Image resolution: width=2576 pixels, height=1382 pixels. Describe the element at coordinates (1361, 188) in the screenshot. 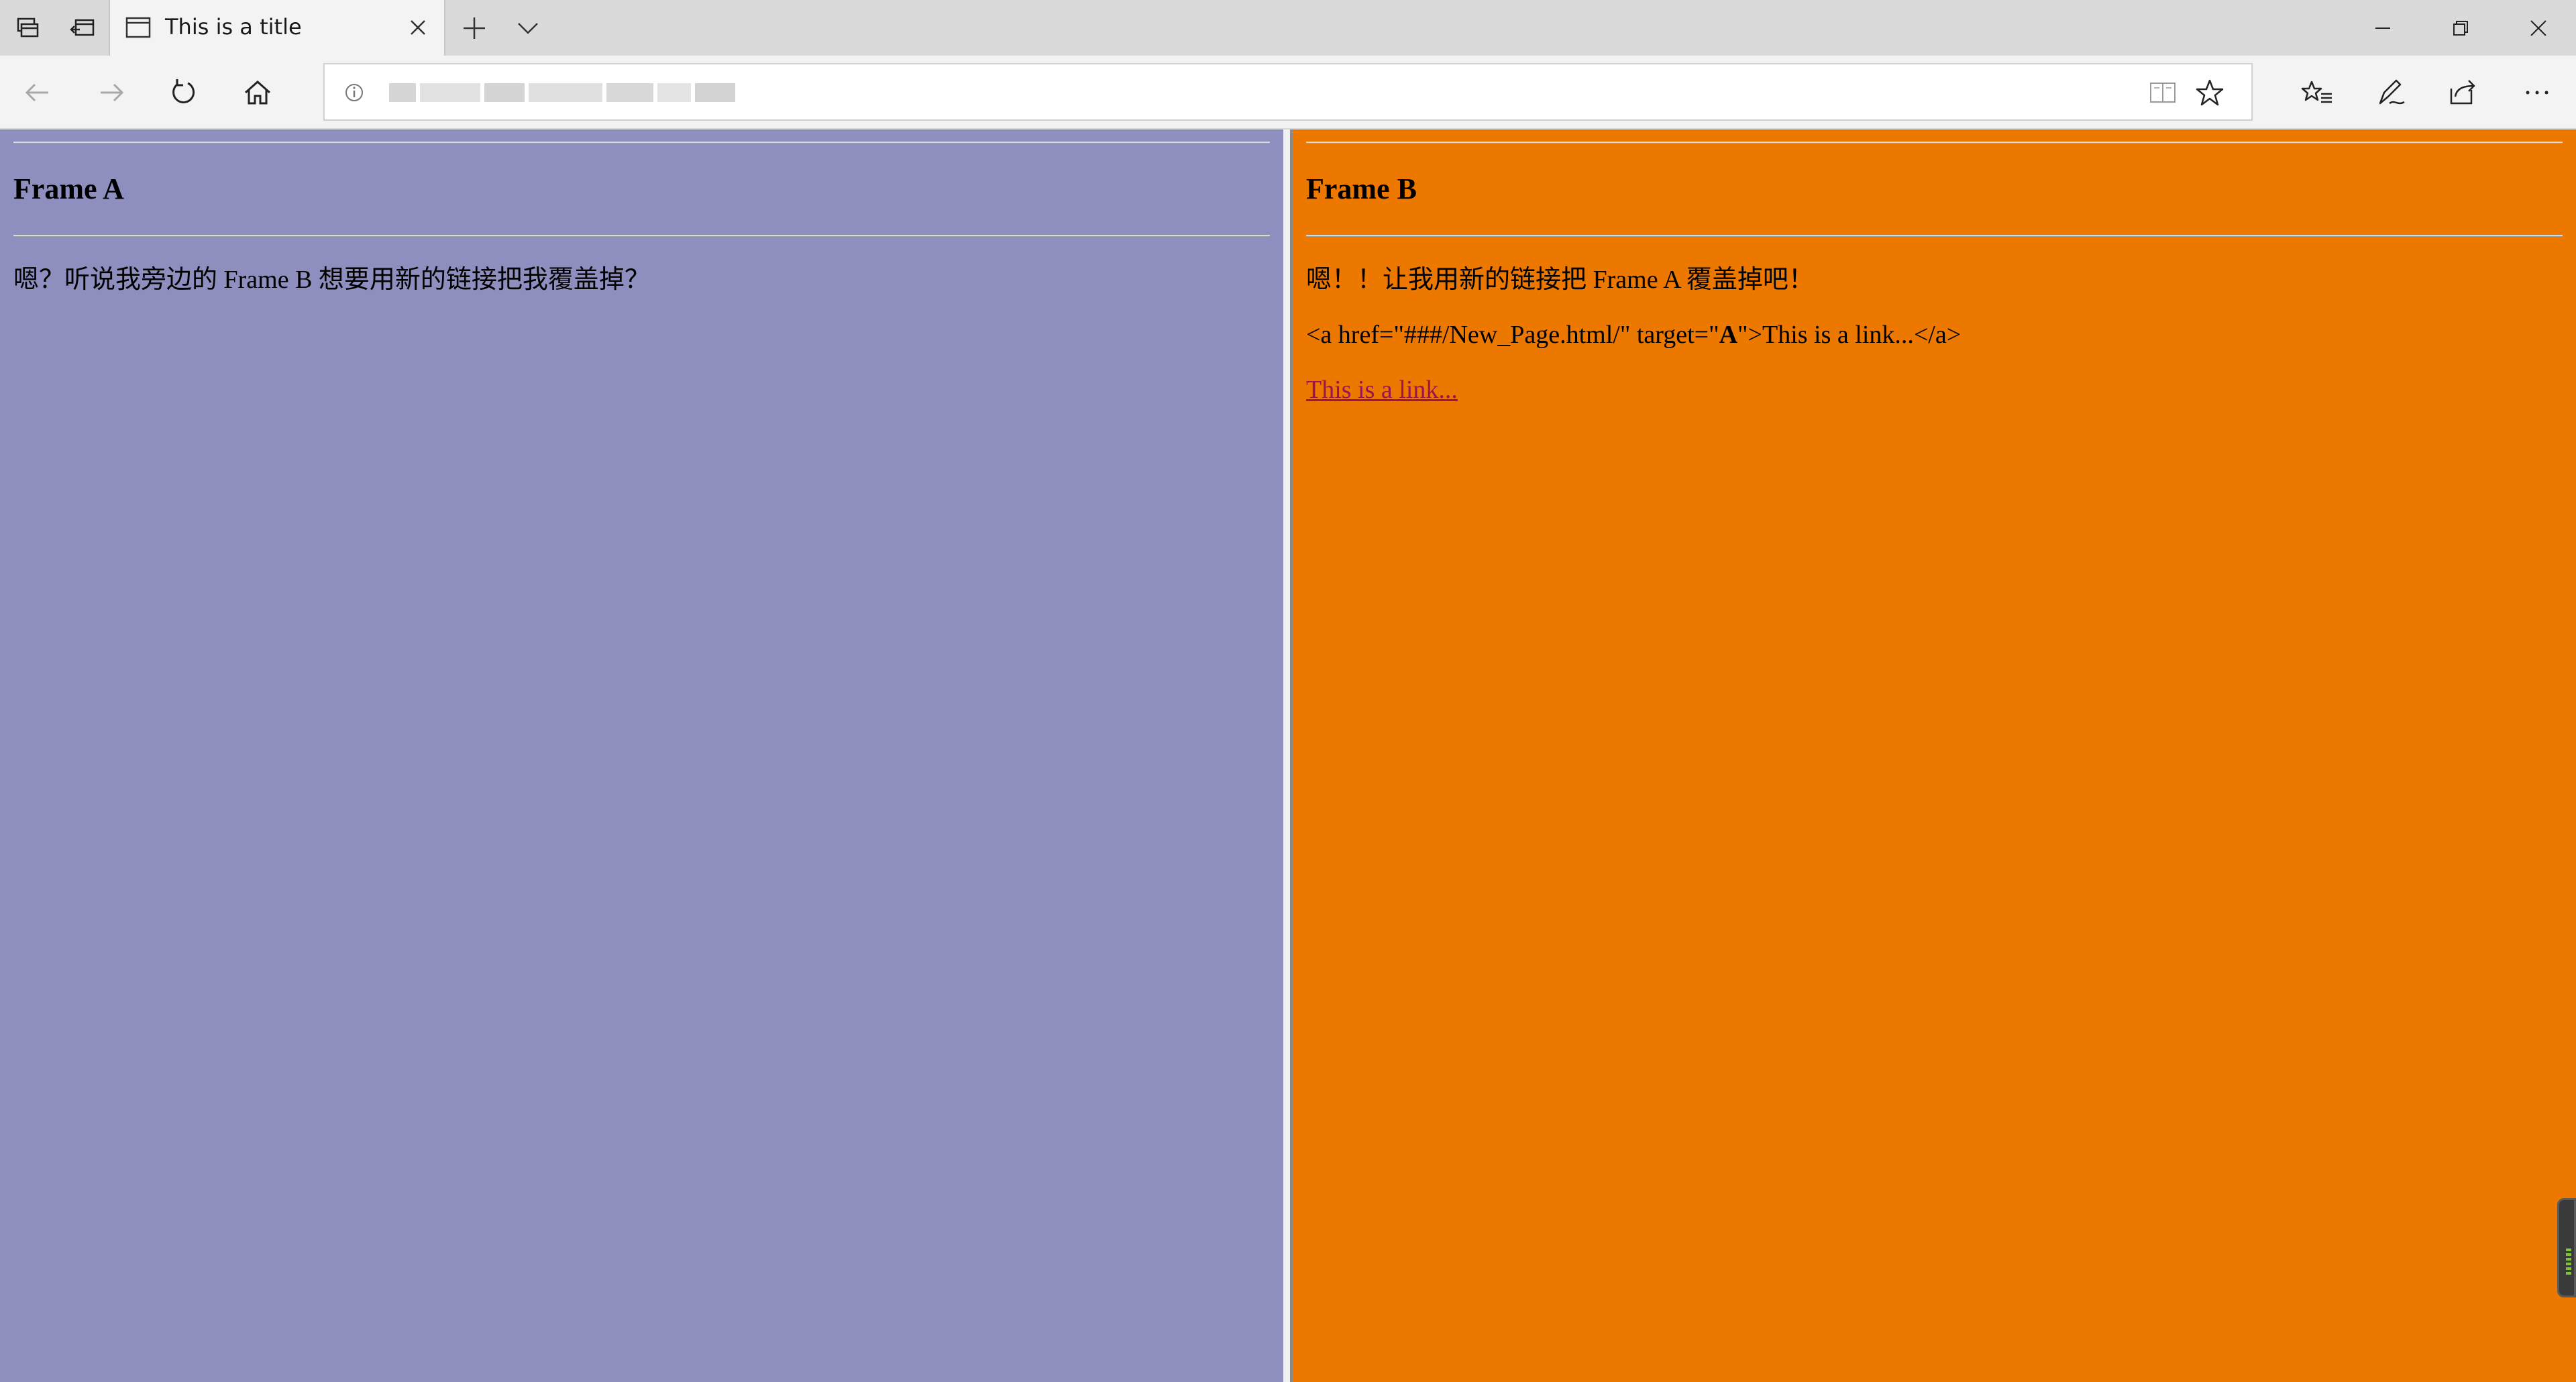

I see `frame-b-heading: Frame B` at that location.